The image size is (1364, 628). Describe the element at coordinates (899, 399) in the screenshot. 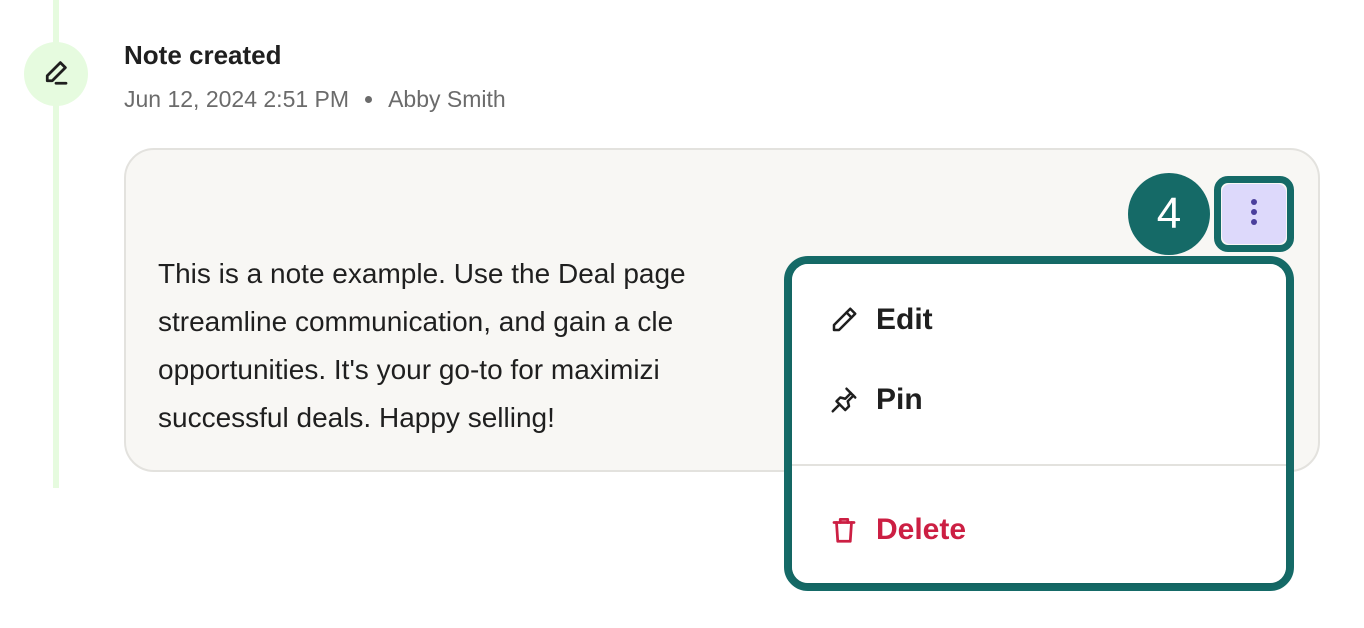

I see `menu-item-label: Pin` at that location.